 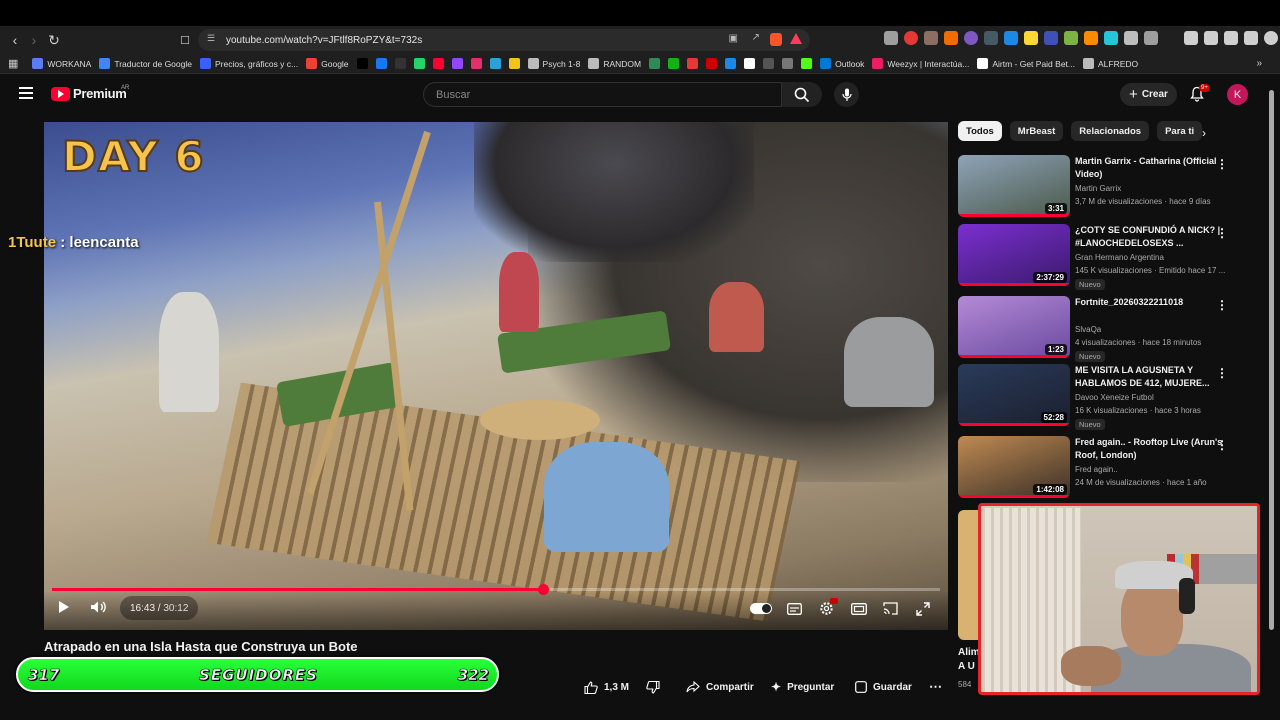 What do you see at coordinates (733, 38) in the screenshot?
I see `install-icon: ▣` at bounding box center [733, 38].